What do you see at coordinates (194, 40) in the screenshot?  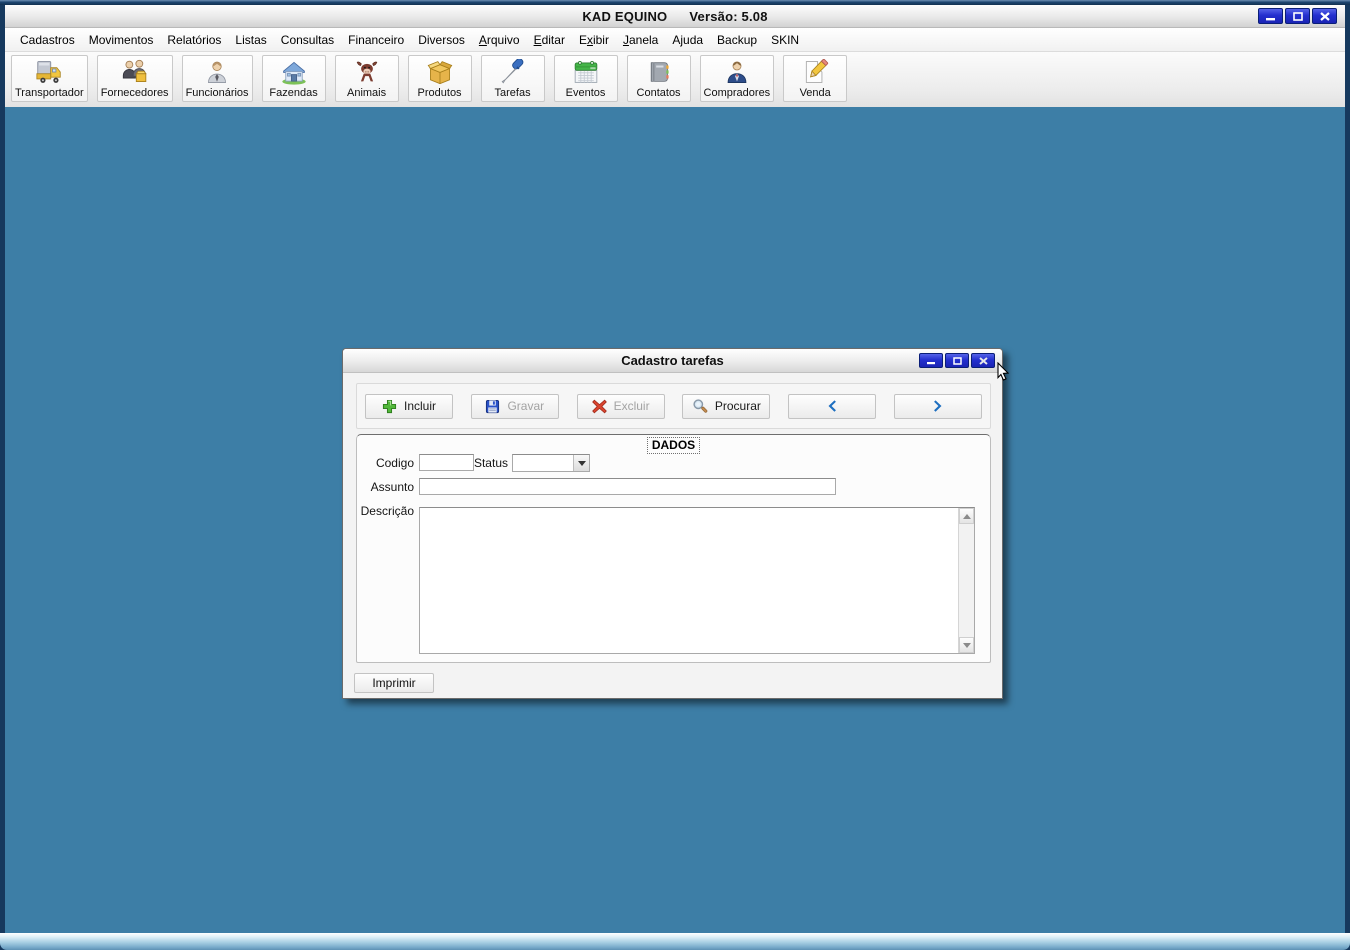 I see `menu-relatorios: Relatórios` at bounding box center [194, 40].